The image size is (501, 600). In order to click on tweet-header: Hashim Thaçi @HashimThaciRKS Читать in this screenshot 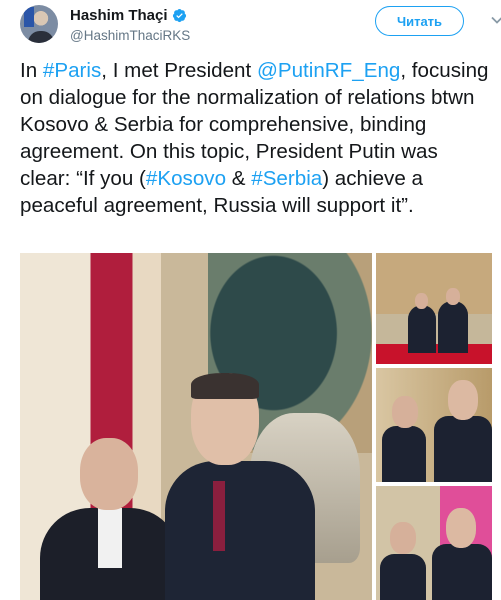, I will do `click(260, 25)`.